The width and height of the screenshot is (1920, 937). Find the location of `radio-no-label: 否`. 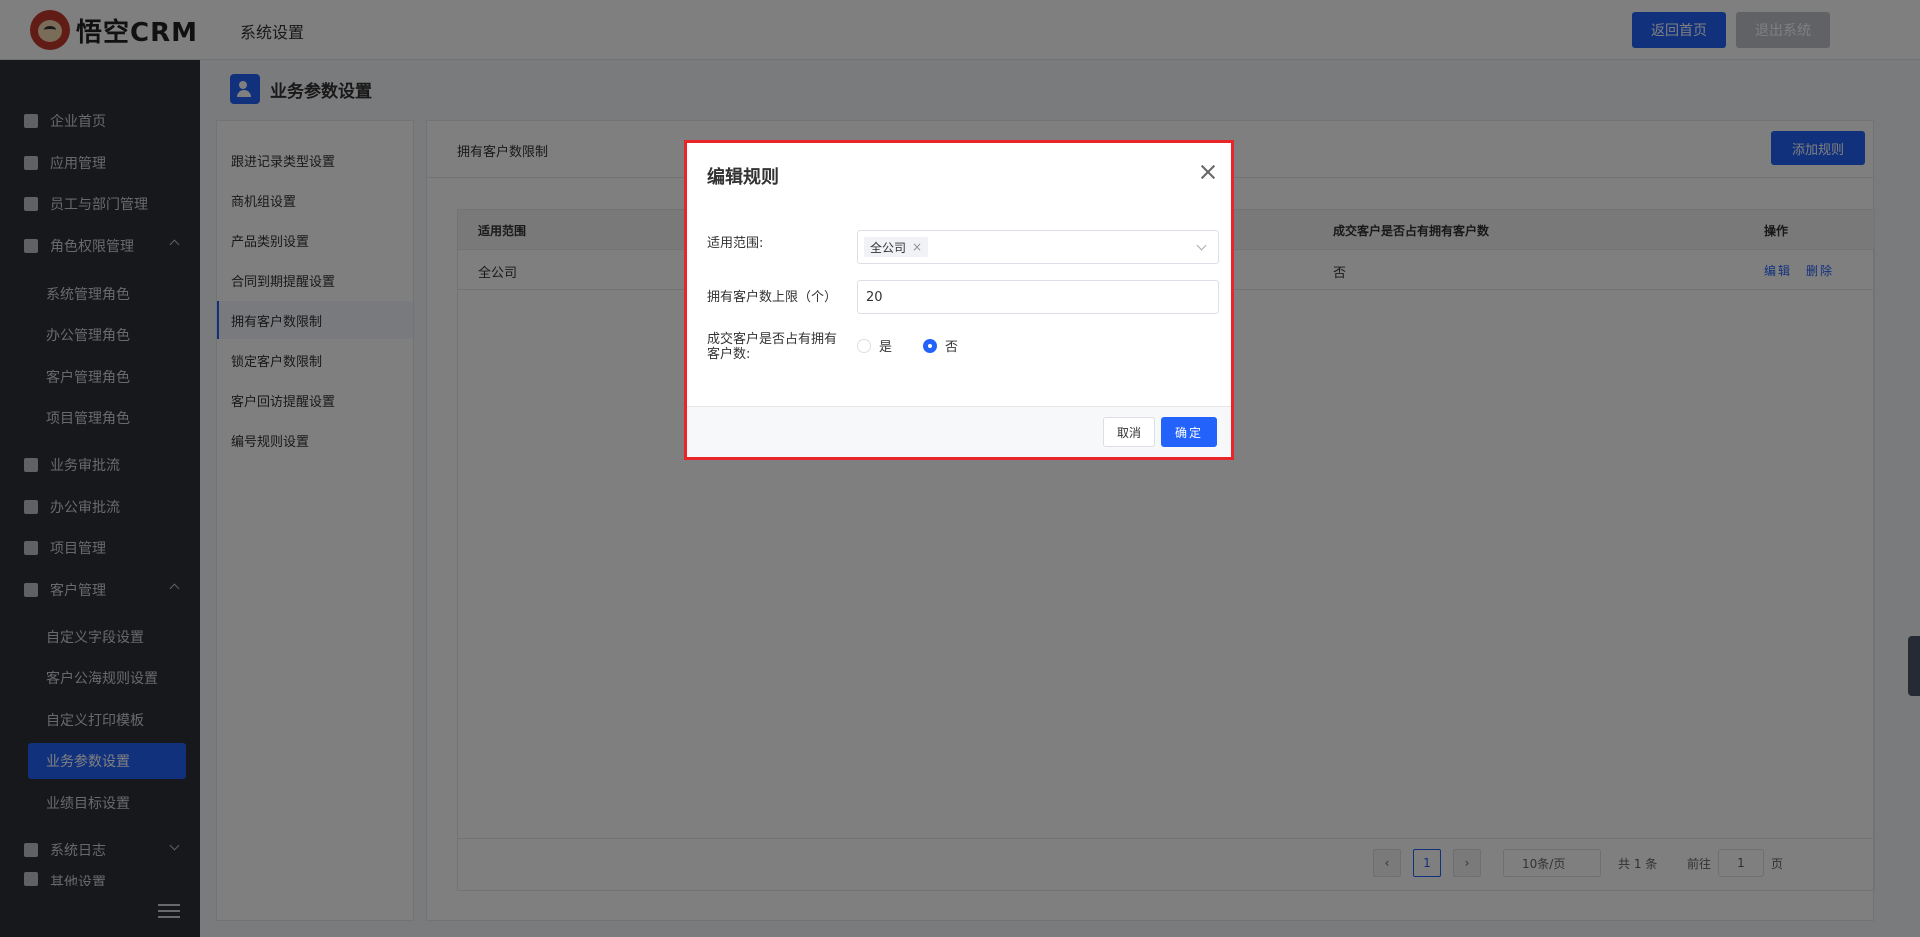

radio-no-label: 否 is located at coordinates (952, 347).